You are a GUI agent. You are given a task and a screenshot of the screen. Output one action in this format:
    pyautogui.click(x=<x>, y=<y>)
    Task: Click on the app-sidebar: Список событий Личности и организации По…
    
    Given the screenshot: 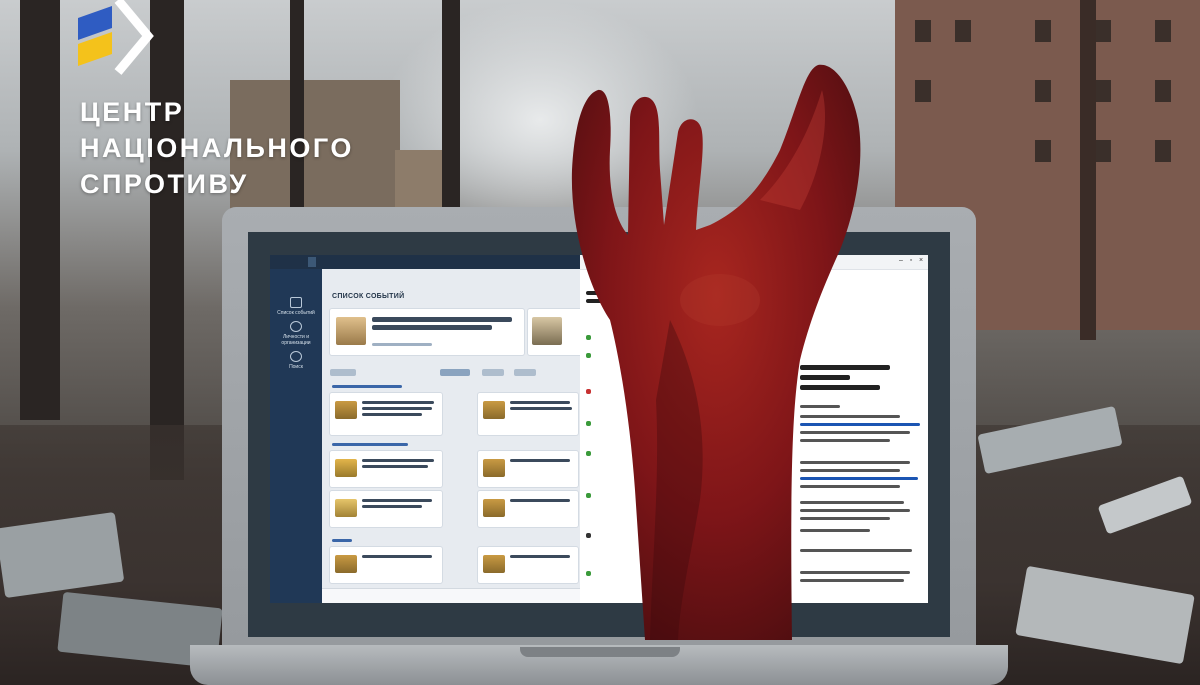 What is the action you would take?
    pyautogui.click(x=296, y=436)
    